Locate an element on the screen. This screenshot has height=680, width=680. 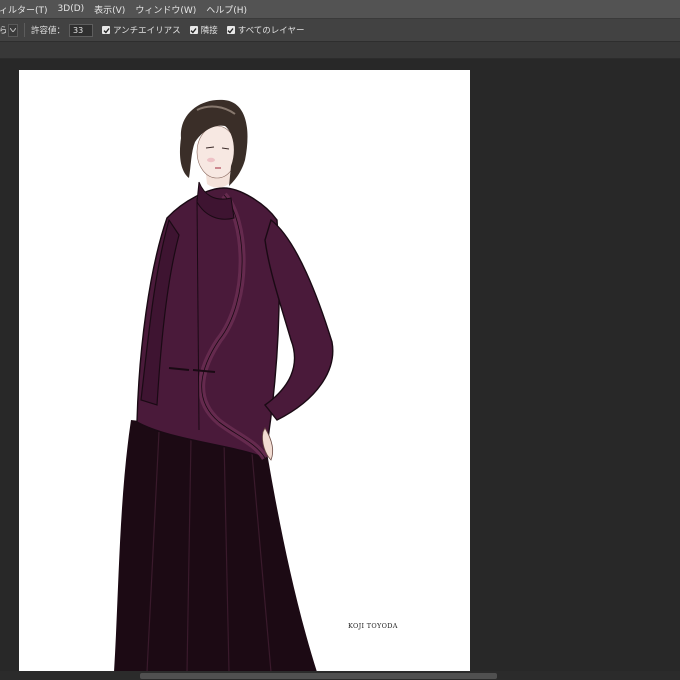
tolerance-input is located at coordinates (81, 30).